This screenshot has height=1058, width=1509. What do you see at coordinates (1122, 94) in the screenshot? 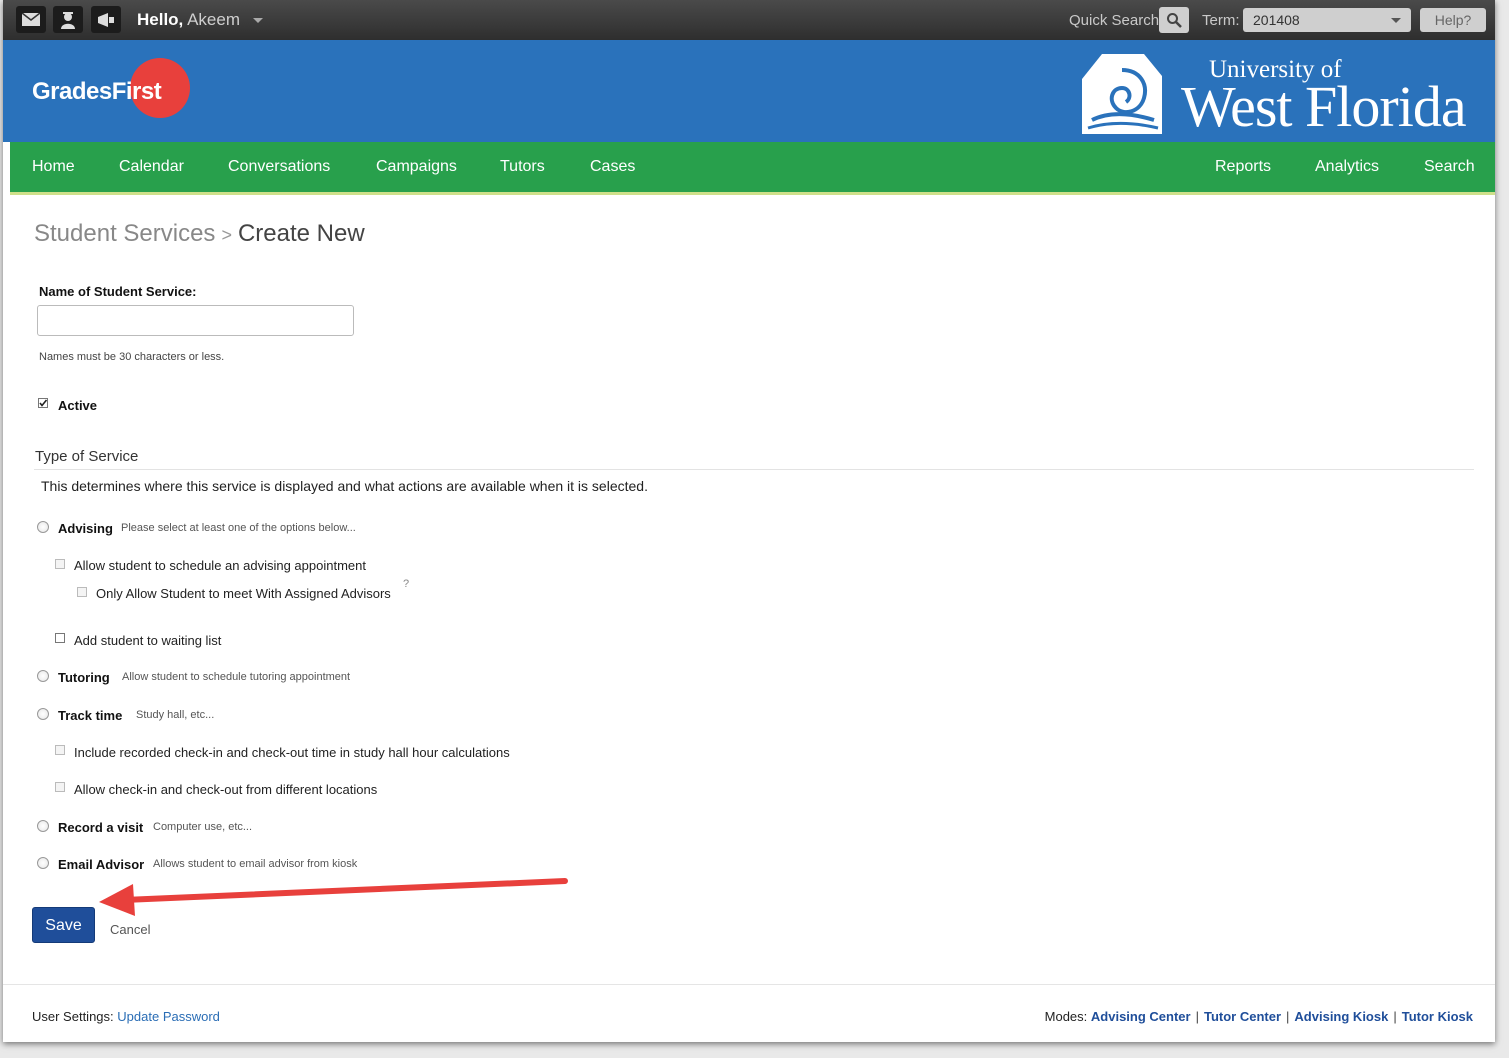
I see `uwf-shell-logo` at bounding box center [1122, 94].